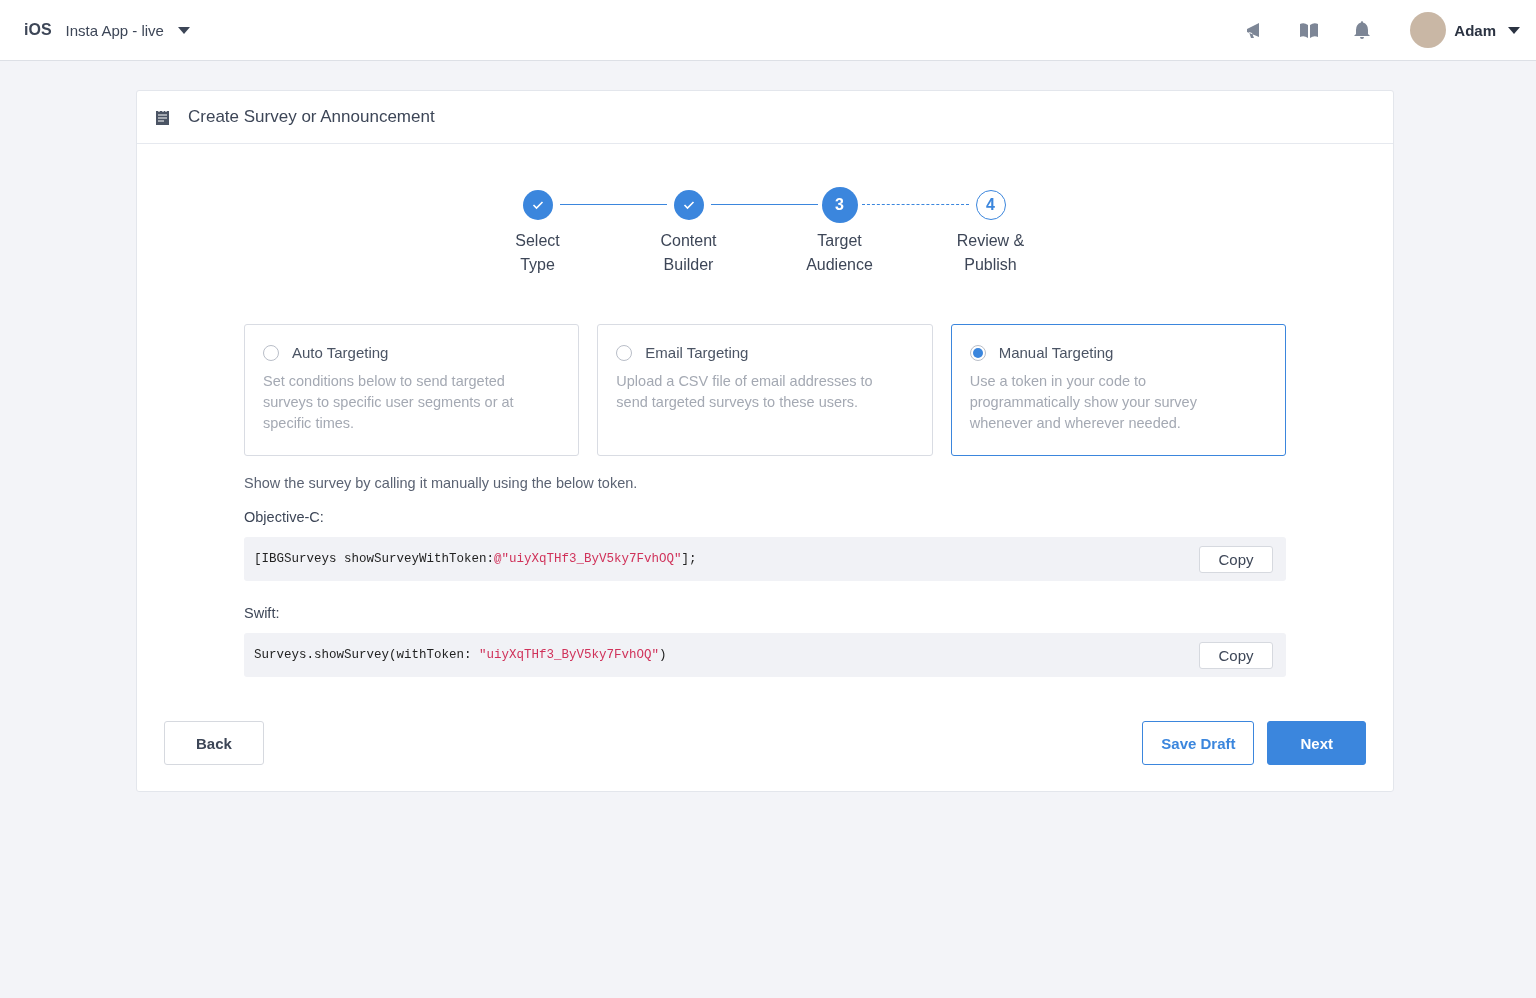 The width and height of the screenshot is (1536, 998). I want to click on option-description: Set conditions below to send targeted surveys to specific user segments or at specific times., so click(389, 402).